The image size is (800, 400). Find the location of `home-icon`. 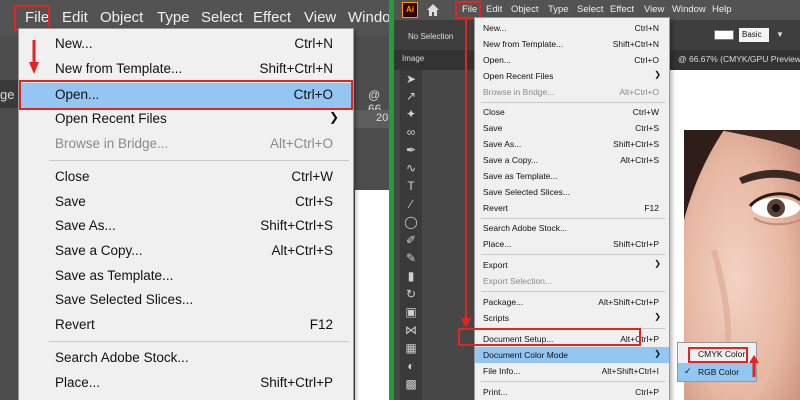

home-icon is located at coordinates (433, 10).